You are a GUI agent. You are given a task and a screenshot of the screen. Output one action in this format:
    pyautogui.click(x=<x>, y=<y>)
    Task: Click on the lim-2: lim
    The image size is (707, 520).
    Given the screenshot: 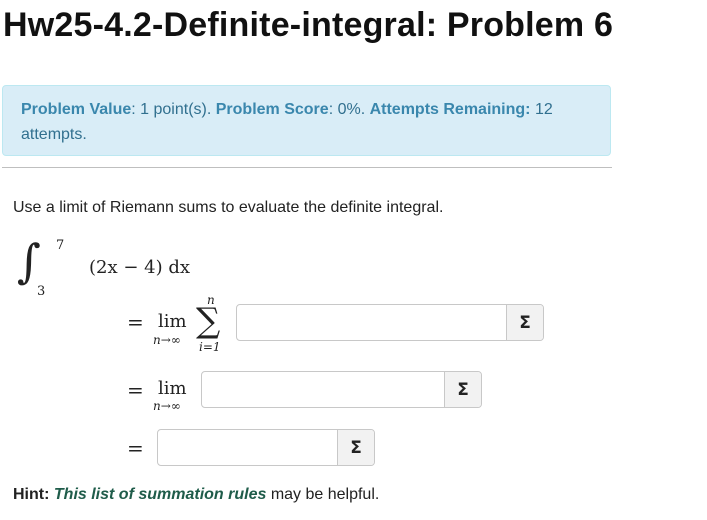 What is the action you would take?
    pyautogui.click(x=172, y=388)
    